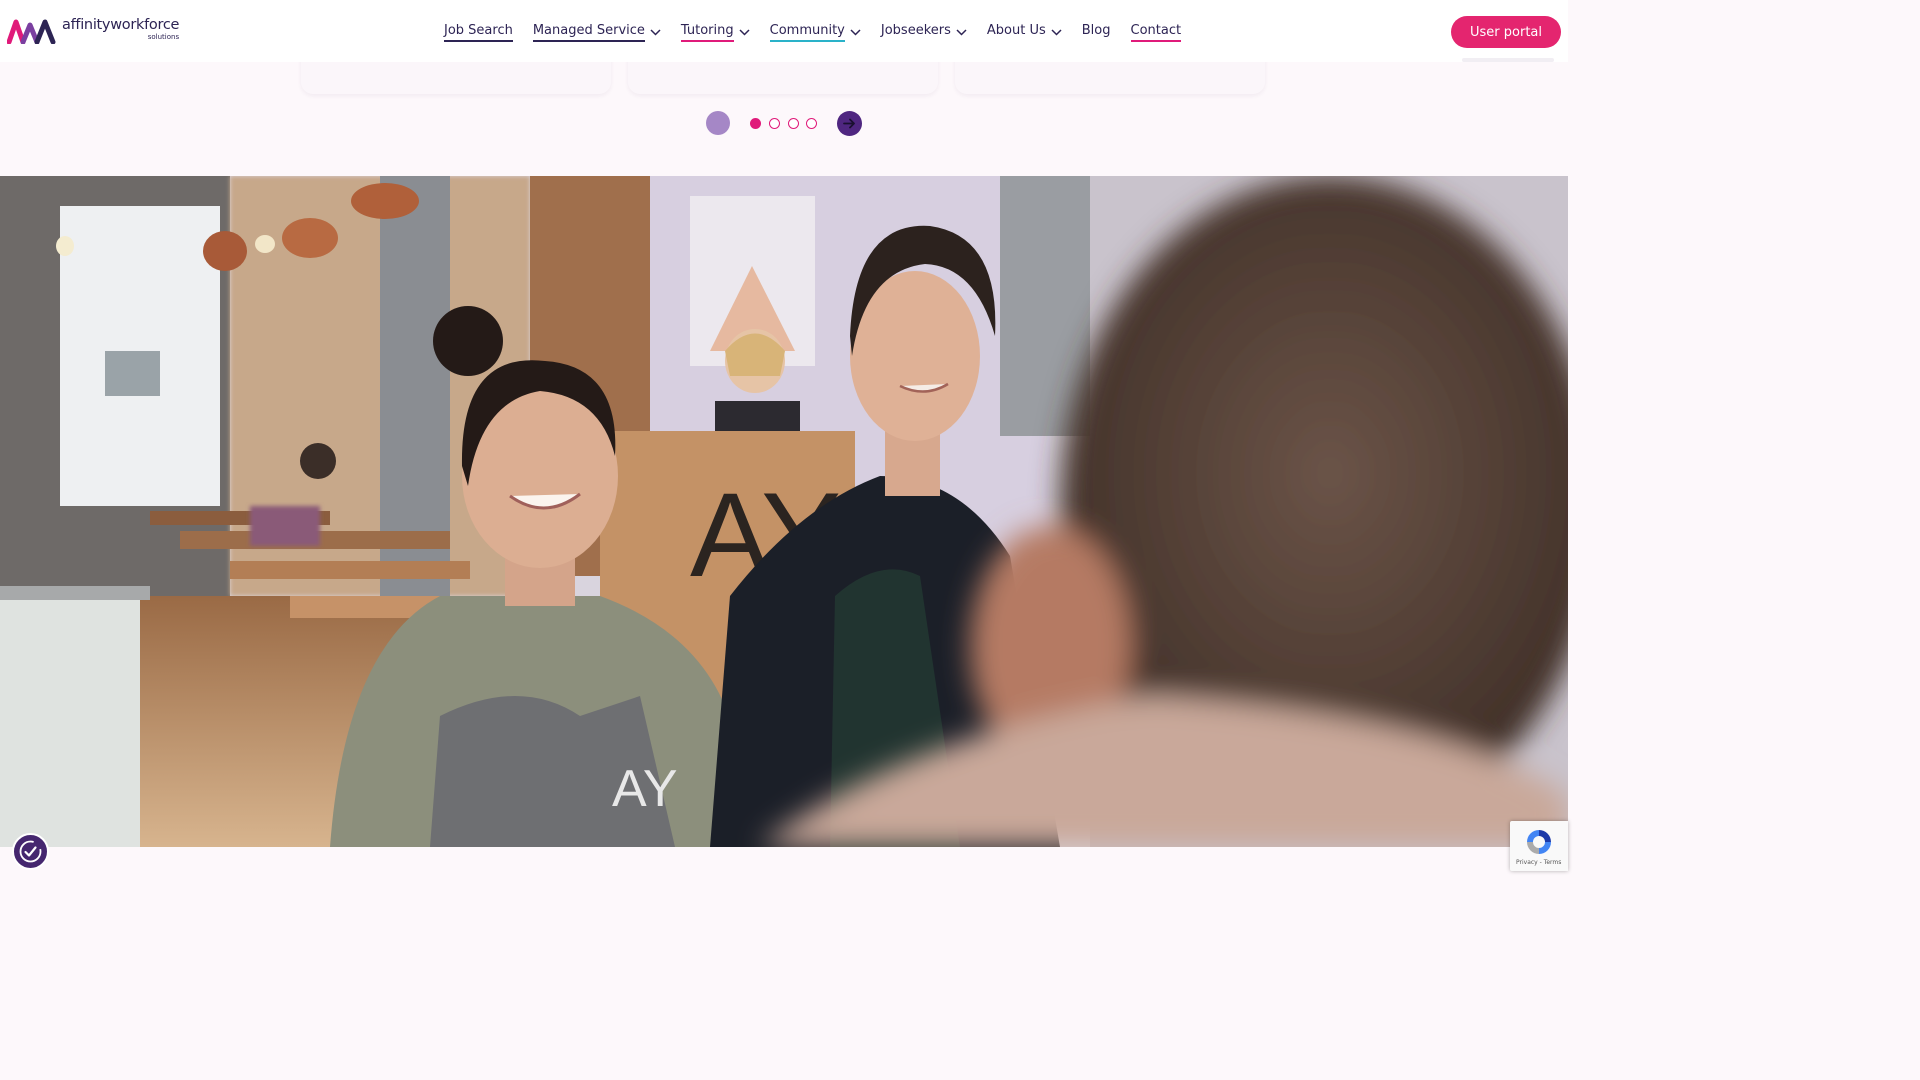 The width and height of the screenshot is (1920, 1080). I want to click on carousel-next-button, so click(849, 123).